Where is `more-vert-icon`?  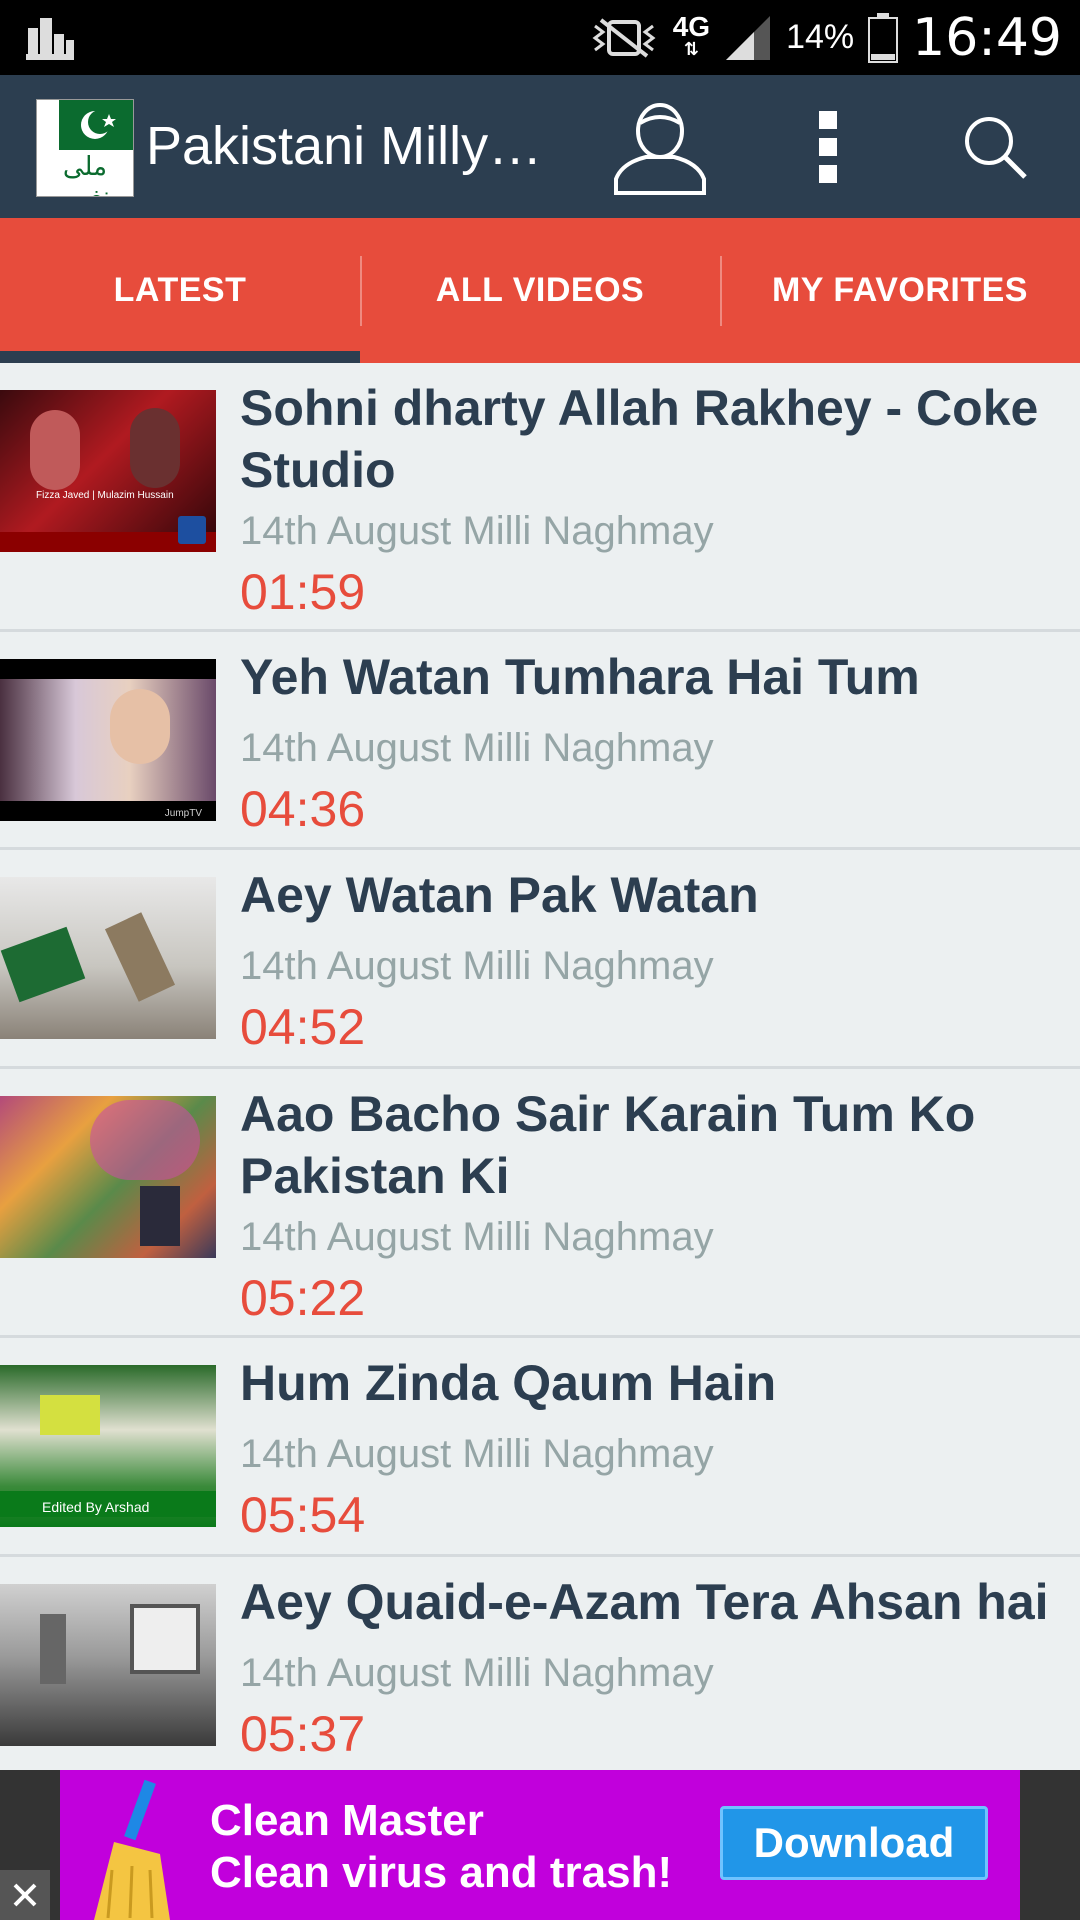
more-vert-icon is located at coordinates (828, 147).